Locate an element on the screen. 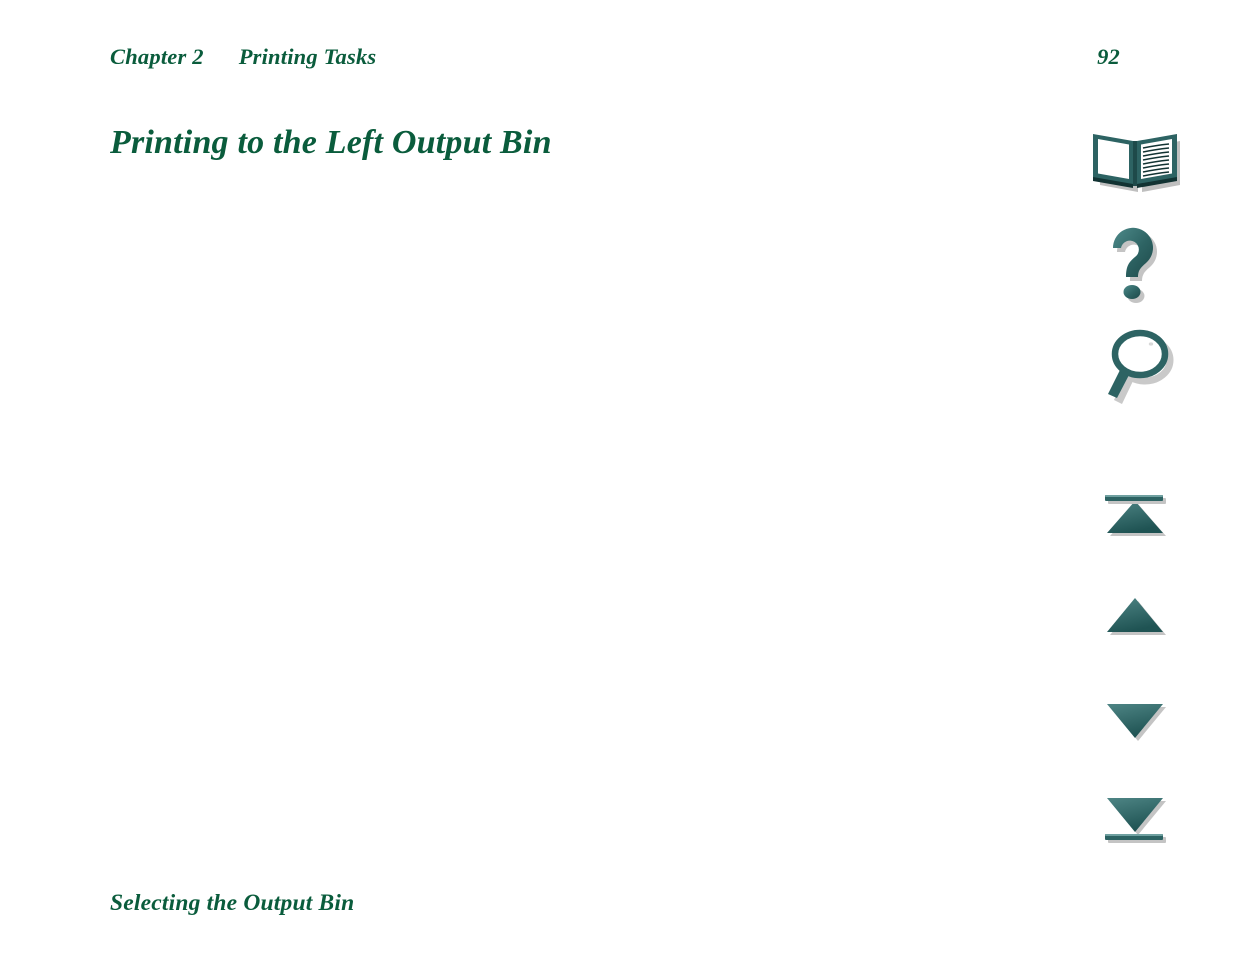  previous-page-icon is located at coordinates (1136, 616).